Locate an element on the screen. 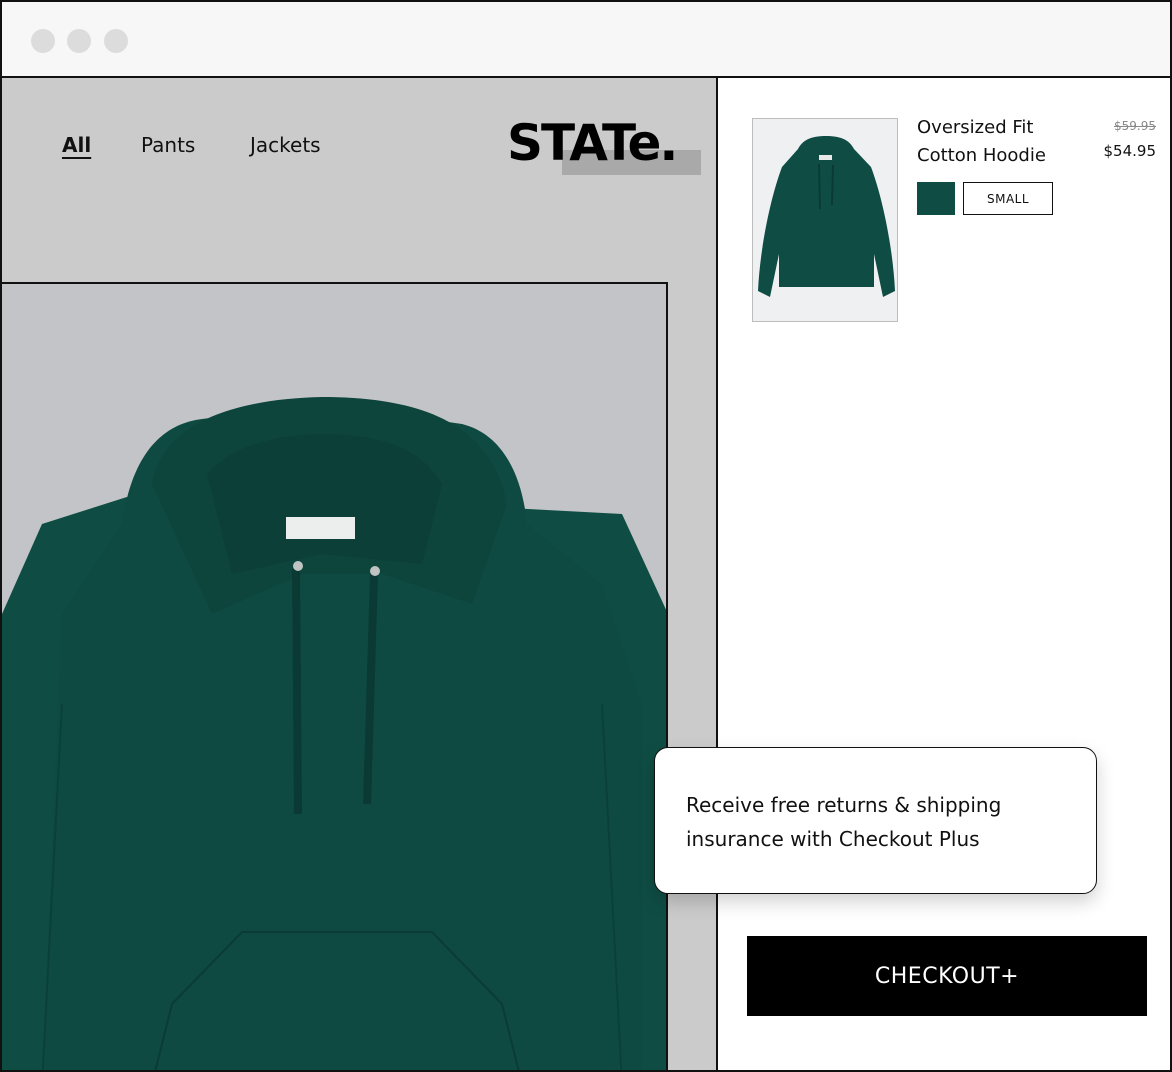 This screenshot has width=1172, height=1072. window-titlebar is located at coordinates (586, 40).